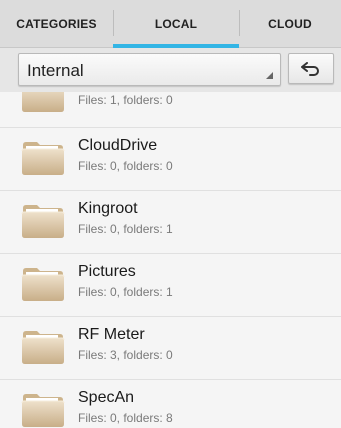  I want to click on dropdown-indicator-icon, so click(269, 75).